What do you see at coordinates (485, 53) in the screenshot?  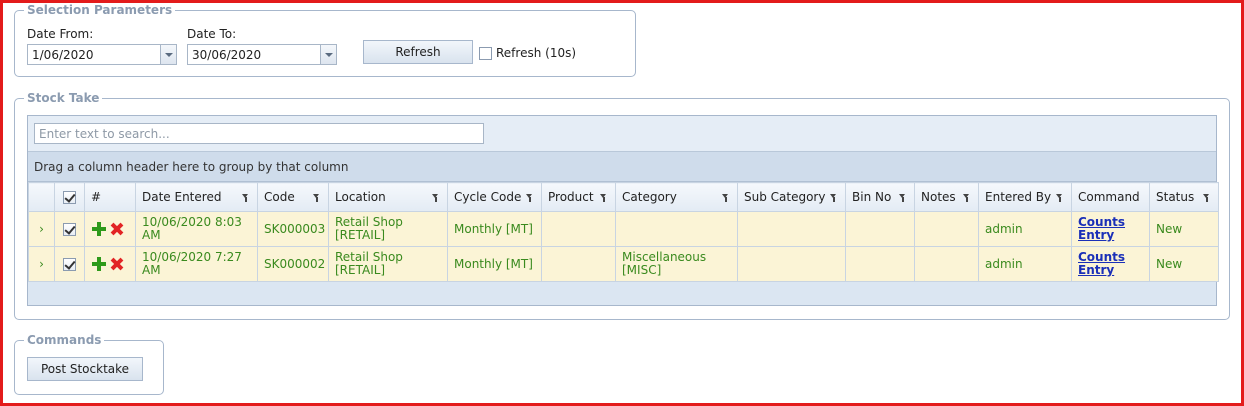 I see `auto-refresh-checkbox` at bounding box center [485, 53].